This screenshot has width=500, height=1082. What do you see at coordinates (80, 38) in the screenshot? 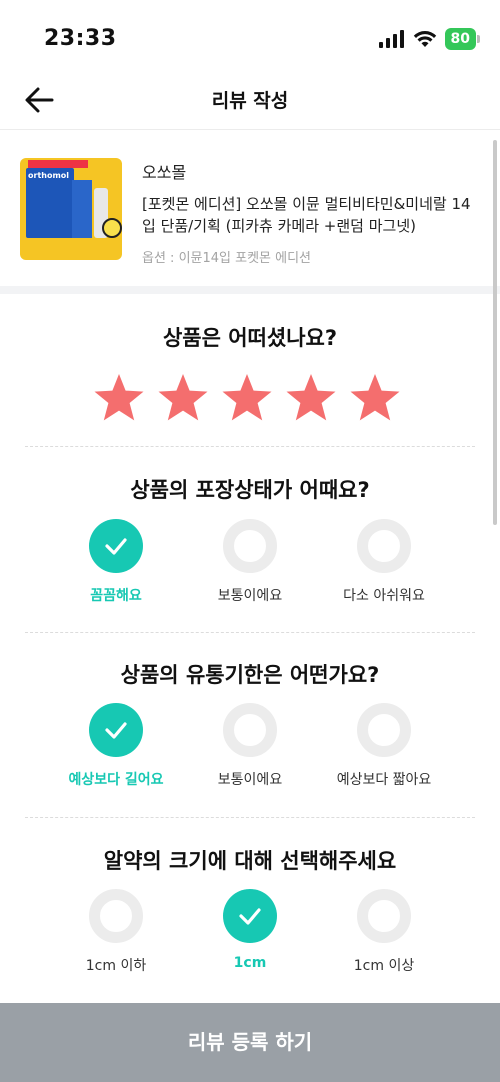
I see `status-time: 23:33` at bounding box center [80, 38].